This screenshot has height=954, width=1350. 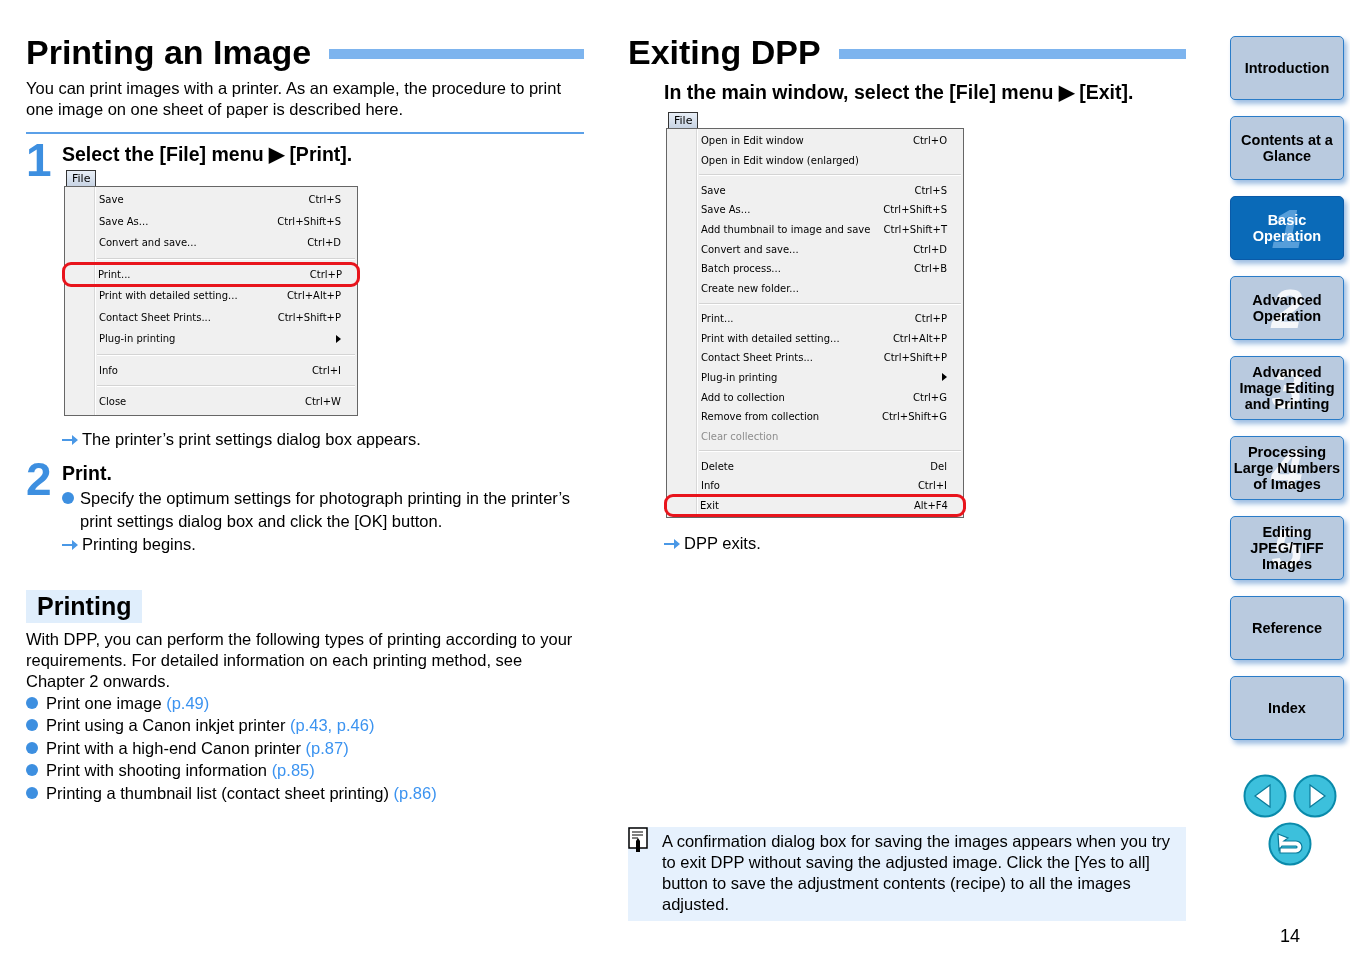 I want to click on menu-item: Add to collection Ctrl+G, so click(x=815, y=397).